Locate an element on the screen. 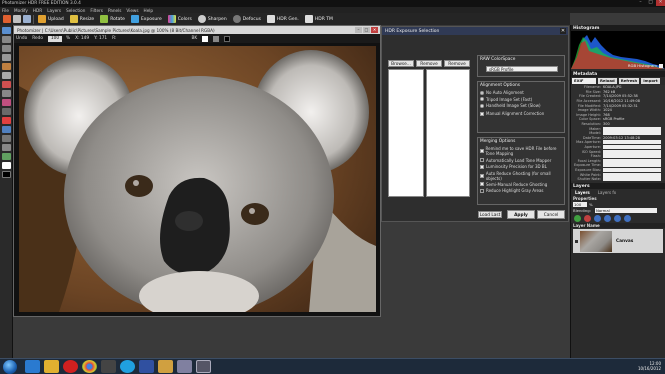 The height and width of the screenshot is (374, 665). explorer-taskbar-icon is located at coordinates (51, 366).